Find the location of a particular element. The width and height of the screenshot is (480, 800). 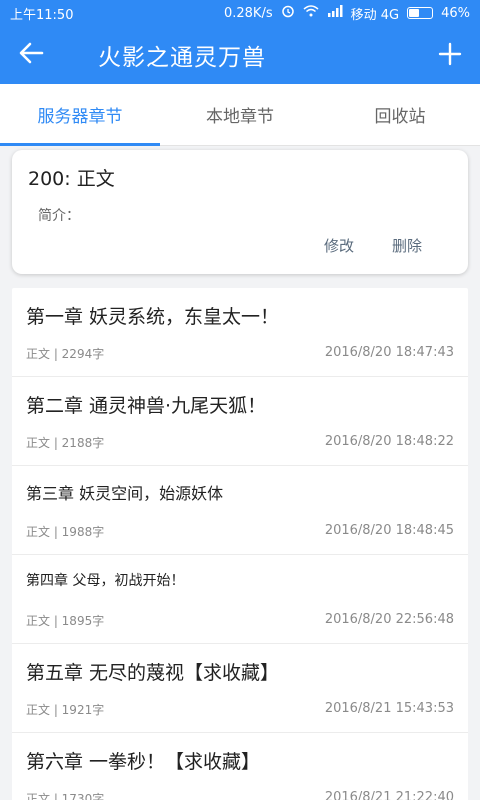

battery-percent: 46% is located at coordinates (455, 13).